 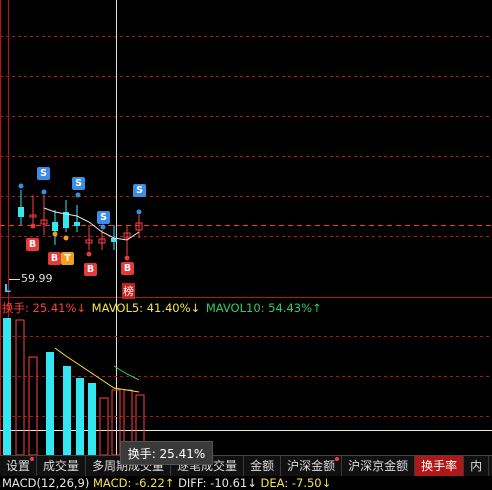 I want to click on tab-sh-sz-bj-amount: 沪深京金额, so click(x=379, y=466).